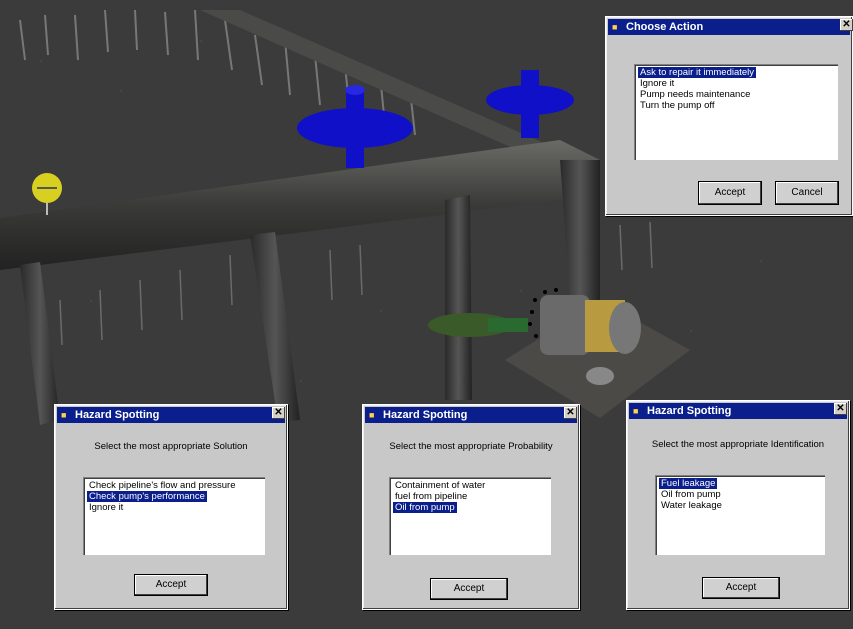 Image resolution: width=853 pixels, height=629 pixels. What do you see at coordinates (740, 515) in the screenshot?
I see `identification-listbox: Fuel leakage Oil from pump Water leakage` at bounding box center [740, 515].